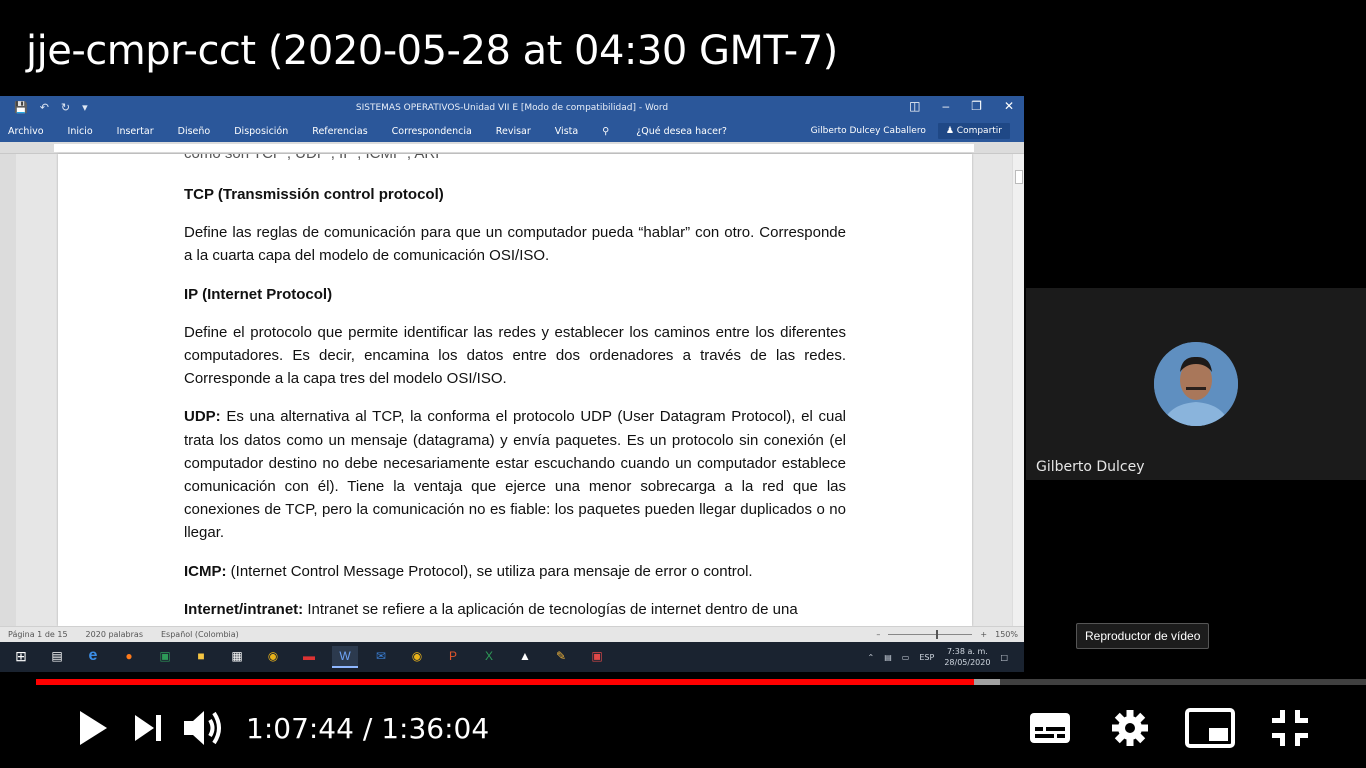 The height and width of the screenshot is (768, 1366). Describe the element at coordinates (452, 656) in the screenshot. I see `powerpoint-icon: P` at that location.